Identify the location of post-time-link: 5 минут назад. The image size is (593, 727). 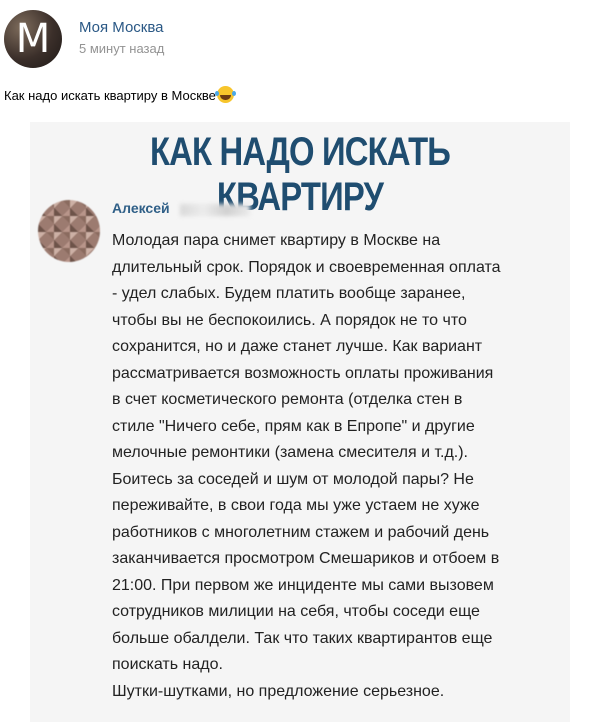
(121, 48).